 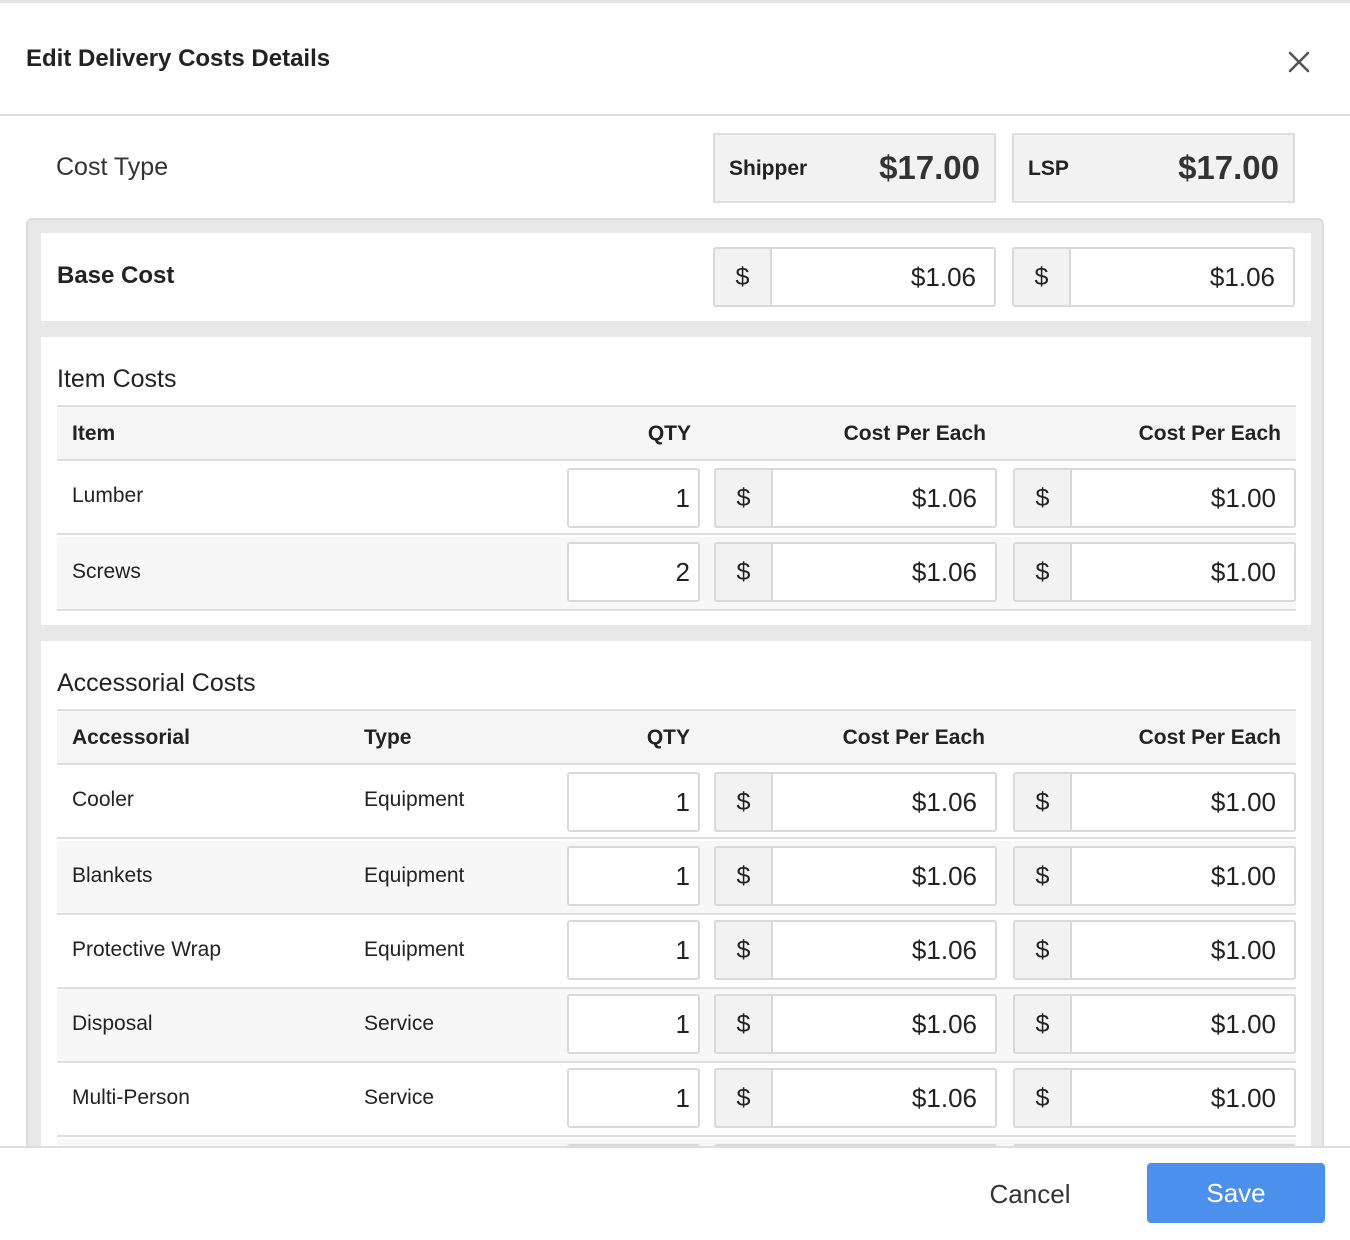 What do you see at coordinates (929, 167) in the screenshot?
I see `shipper-total-amount: $17.00` at bounding box center [929, 167].